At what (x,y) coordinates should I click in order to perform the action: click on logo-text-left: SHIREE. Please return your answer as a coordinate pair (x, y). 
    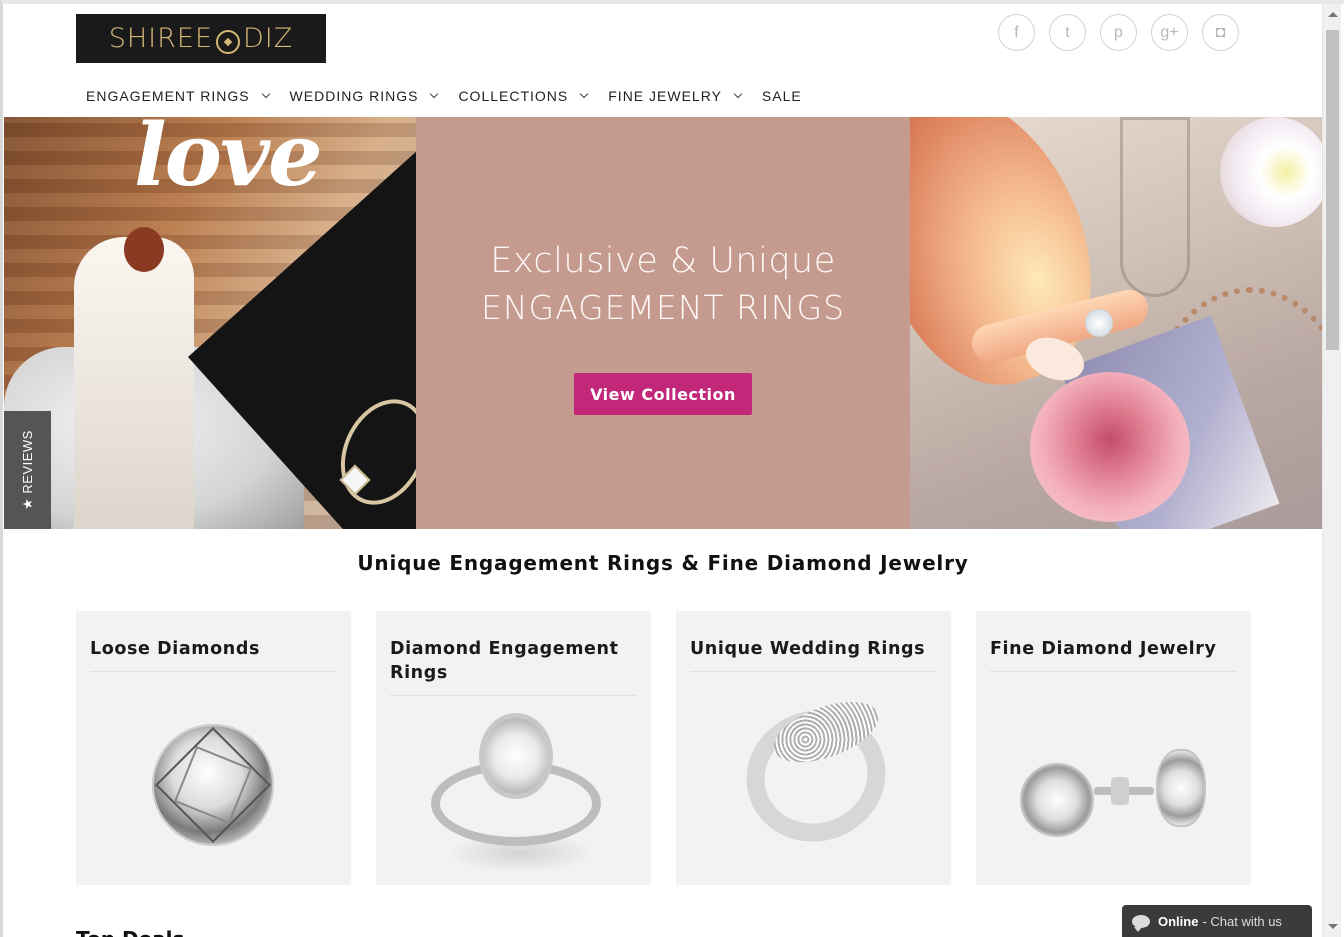
    Looking at the image, I should click on (161, 38).